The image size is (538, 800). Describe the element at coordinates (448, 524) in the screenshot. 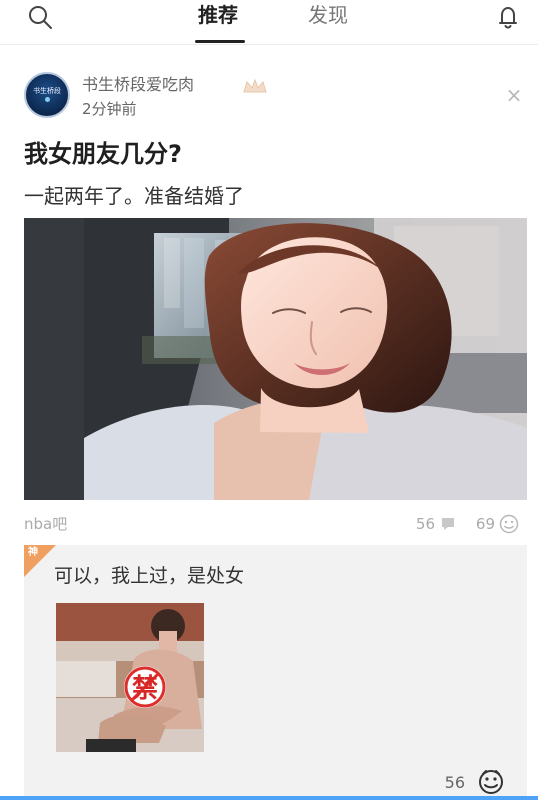

I see `comment-icon` at that location.